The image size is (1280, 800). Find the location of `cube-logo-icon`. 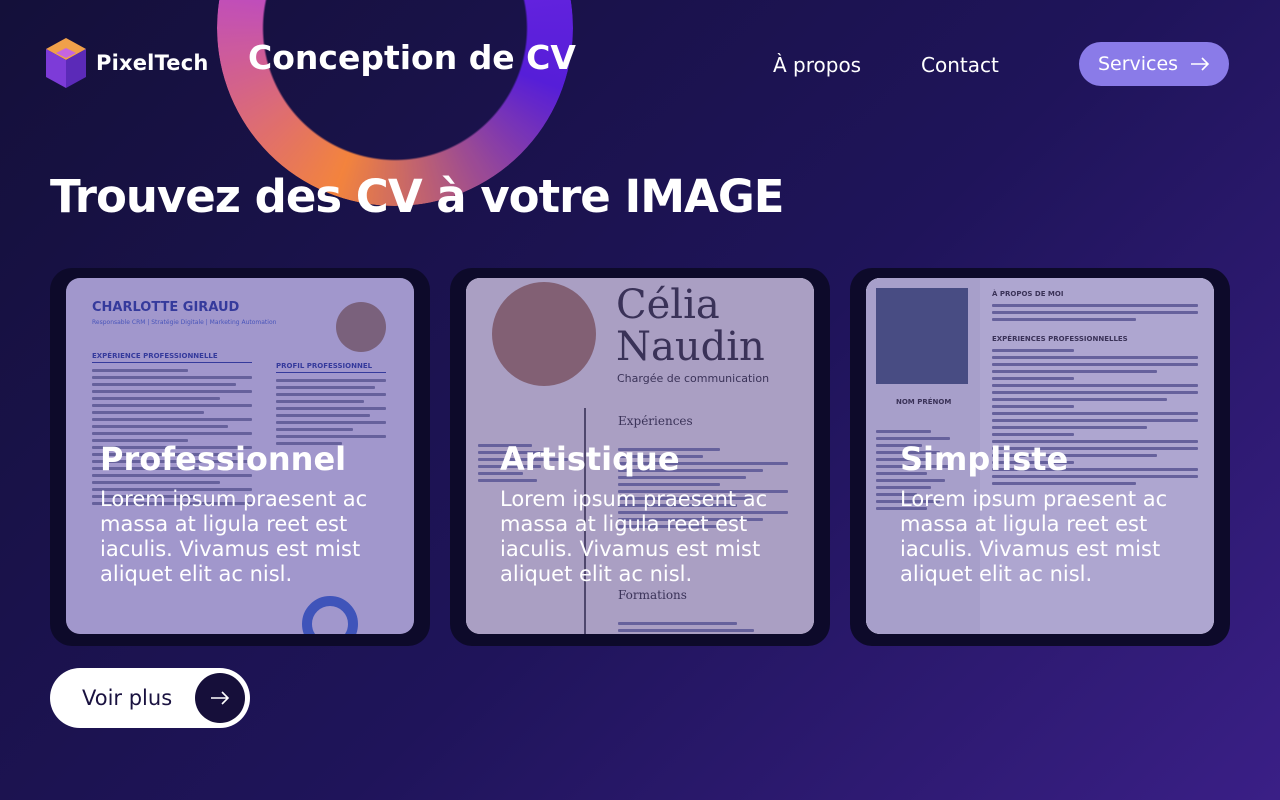

cube-logo-icon is located at coordinates (66, 63).